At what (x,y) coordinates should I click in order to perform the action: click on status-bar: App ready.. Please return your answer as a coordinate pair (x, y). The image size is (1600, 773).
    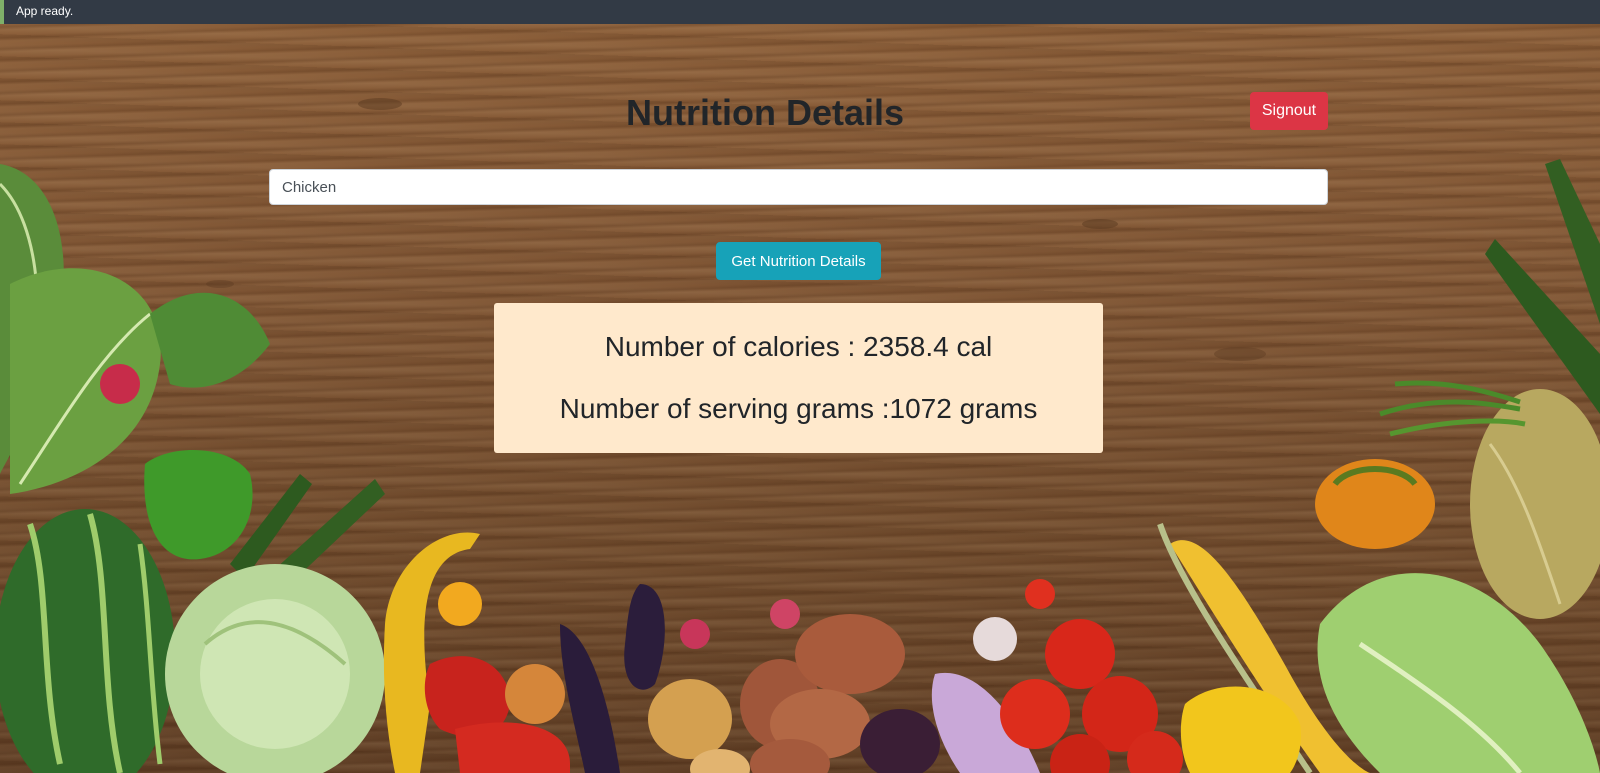
    Looking at the image, I should click on (800, 12).